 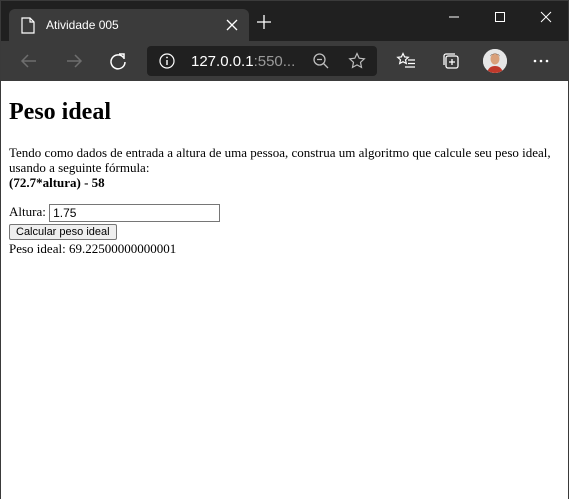 I want to click on forward-icon, so click(x=74, y=61).